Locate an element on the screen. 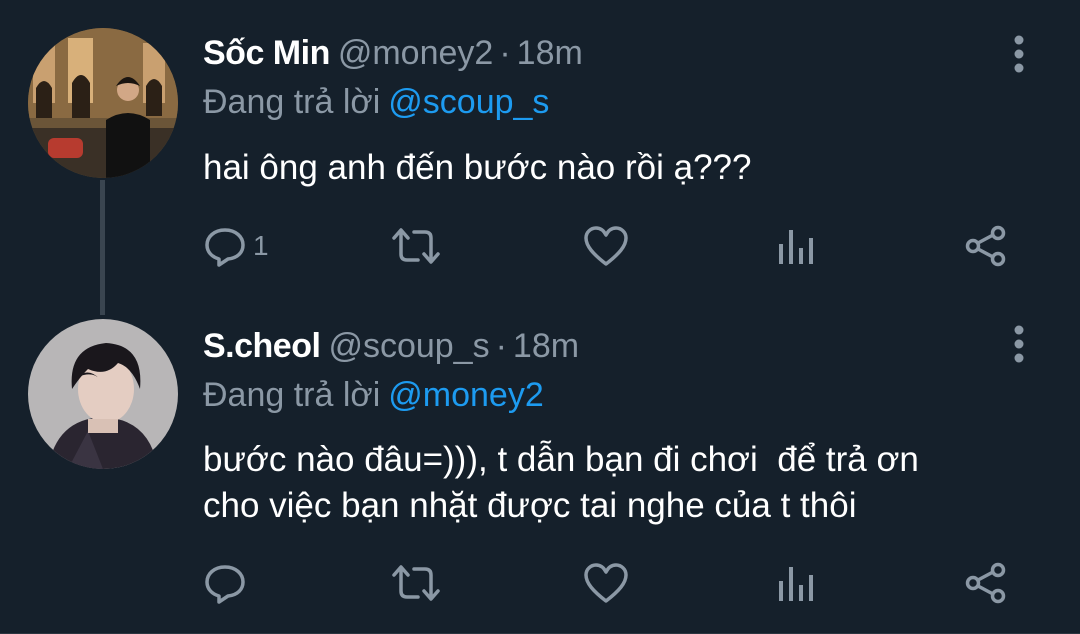 This screenshot has width=1080, height=634. tweet-header: S.cheol @scoup_s · 18m is located at coordinates (391, 346).